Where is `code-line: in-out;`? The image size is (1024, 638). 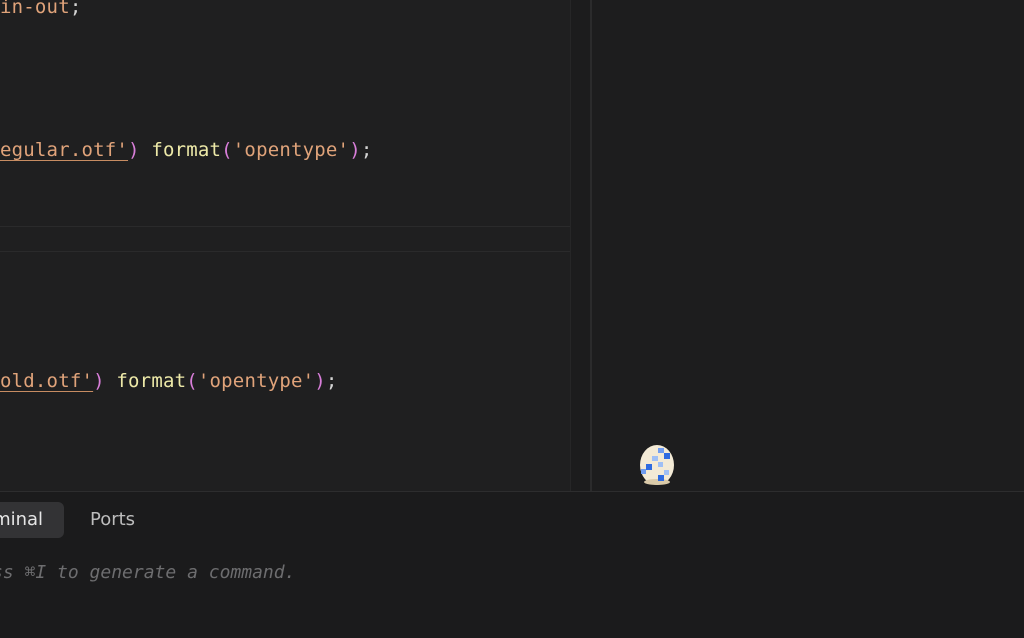
code-line: in-out; is located at coordinates (40, 9).